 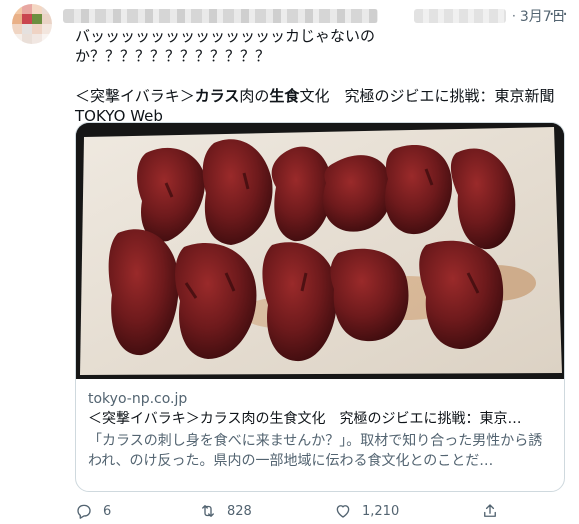 What do you see at coordinates (343, 511) in the screenshot?
I see `heart-icon` at bounding box center [343, 511].